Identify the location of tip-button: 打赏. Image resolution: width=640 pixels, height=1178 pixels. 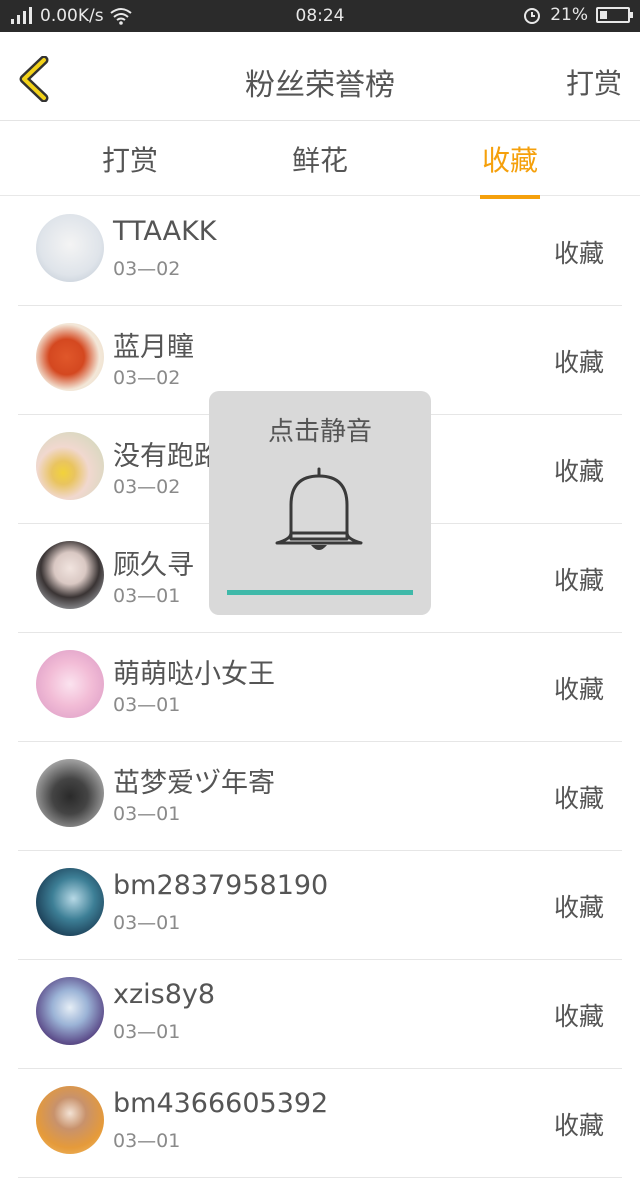
(594, 82).